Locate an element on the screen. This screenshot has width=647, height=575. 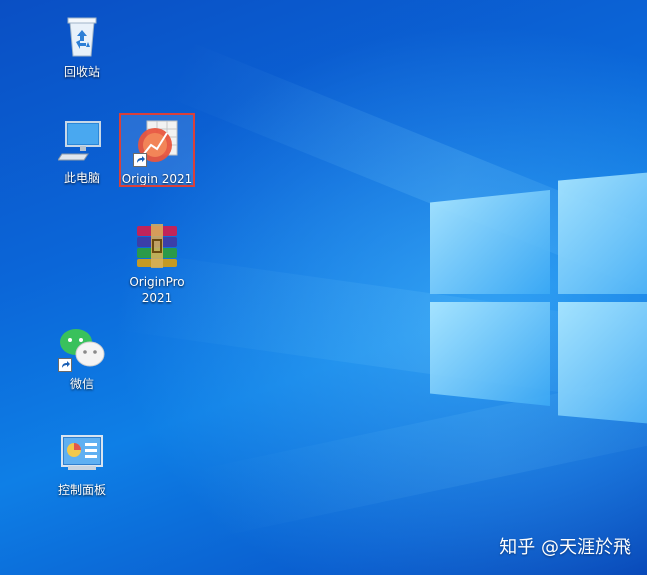
desktop-icon-label: Origin 2021 is located at coordinates (157, 179).